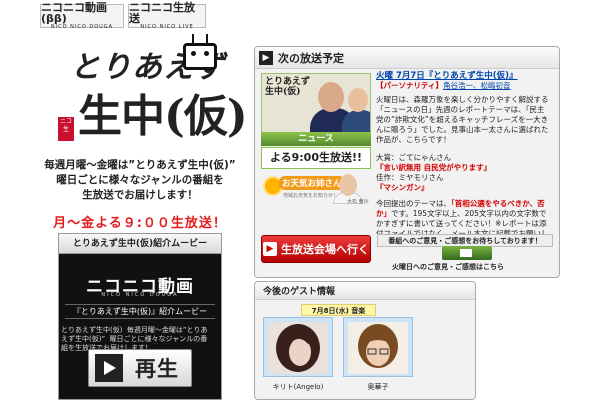 This screenshot has height=400, width=610. Describe the element at coordinates (299, 292) in the screenshot. I see `panel-heading: 今後のゲスト情報` at that location.